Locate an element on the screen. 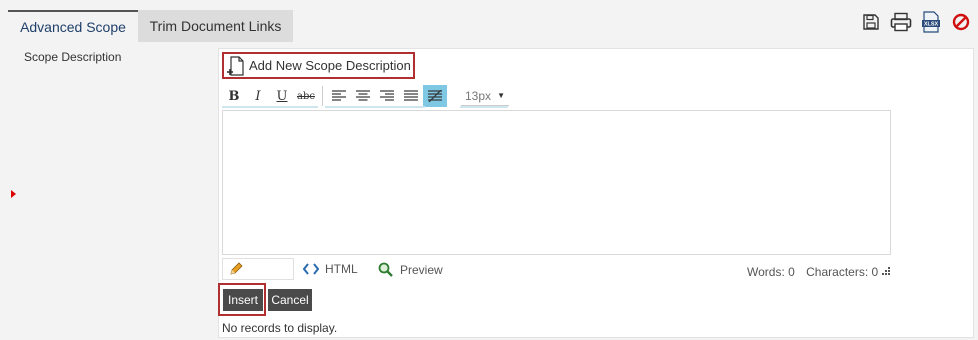 Image resolution: width=978 pixels, height=340 pixels. pencil-icon is located at coordinates (236, 268).